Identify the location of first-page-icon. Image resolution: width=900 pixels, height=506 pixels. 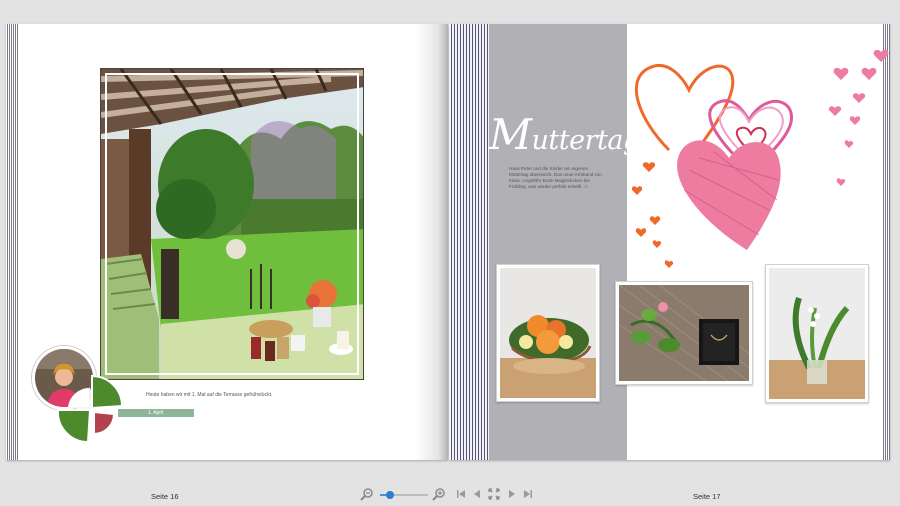
(461, 494).